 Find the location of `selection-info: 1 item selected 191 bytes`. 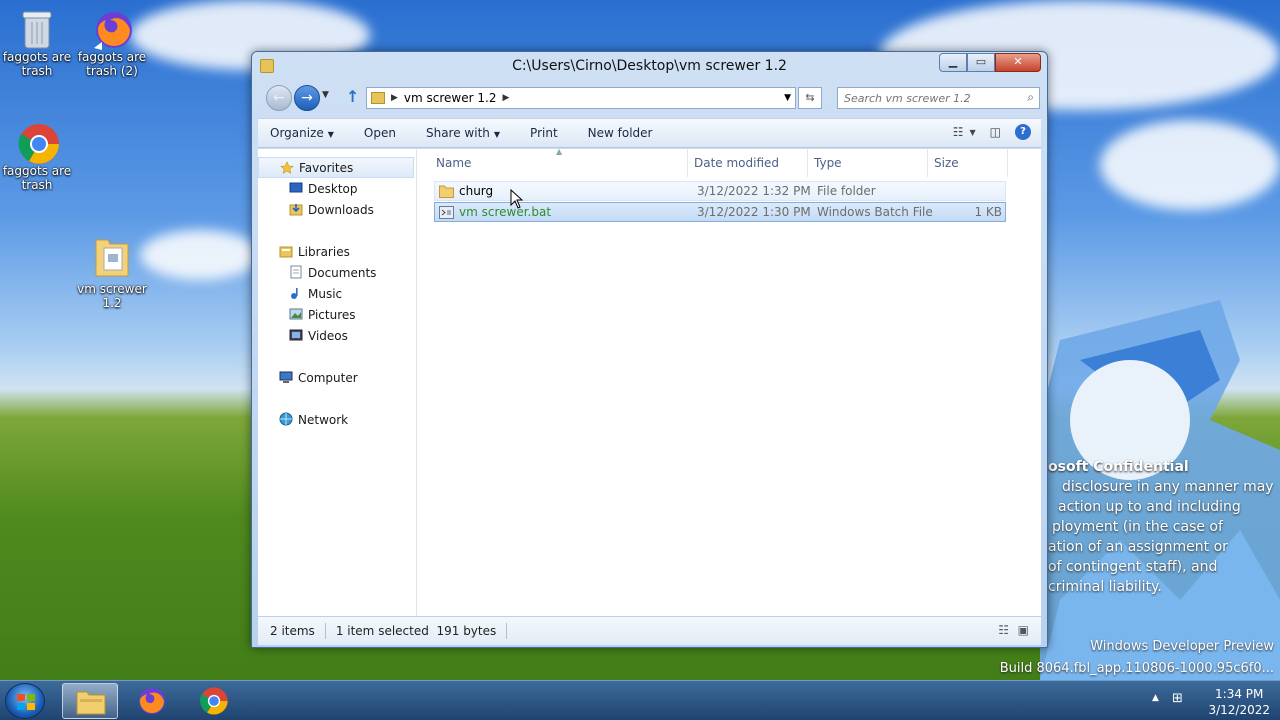

selection-info: 1 item selected 191 bytes is located at coordinates (416, 631).